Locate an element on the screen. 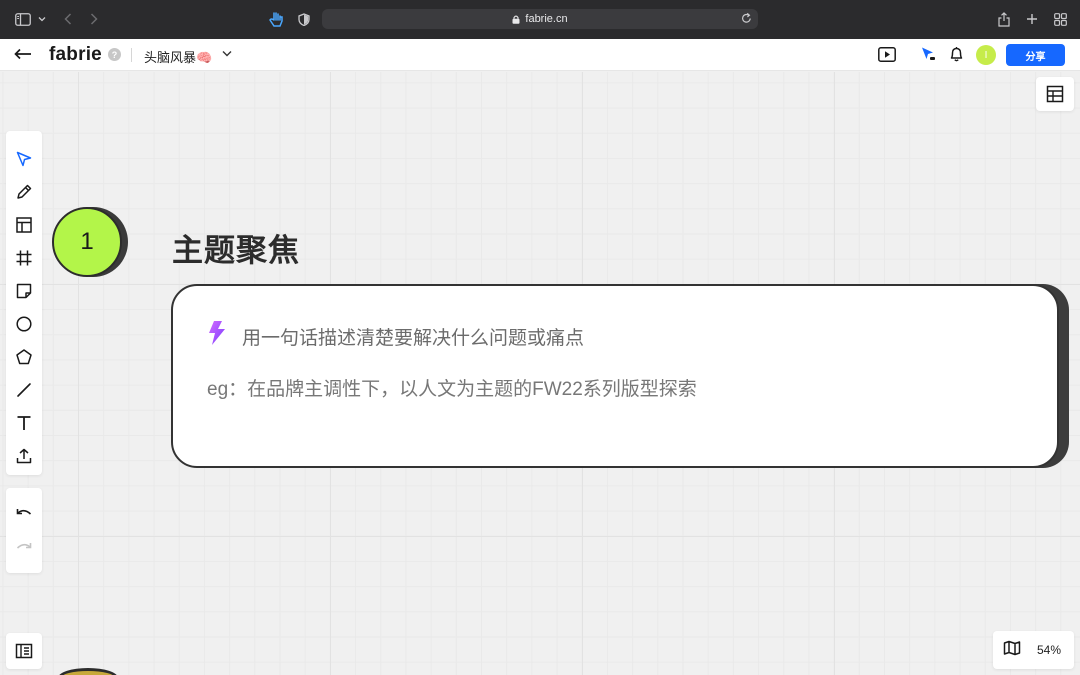  map-icon is located at coordinates (1012, 650).